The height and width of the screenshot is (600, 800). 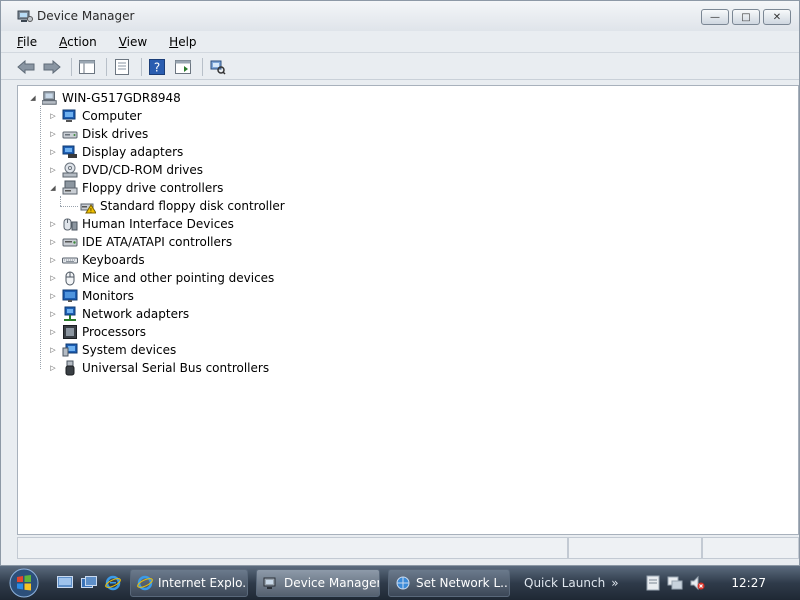 I want to click on scan-hardware-changes-button, so click(x=218, y=67).